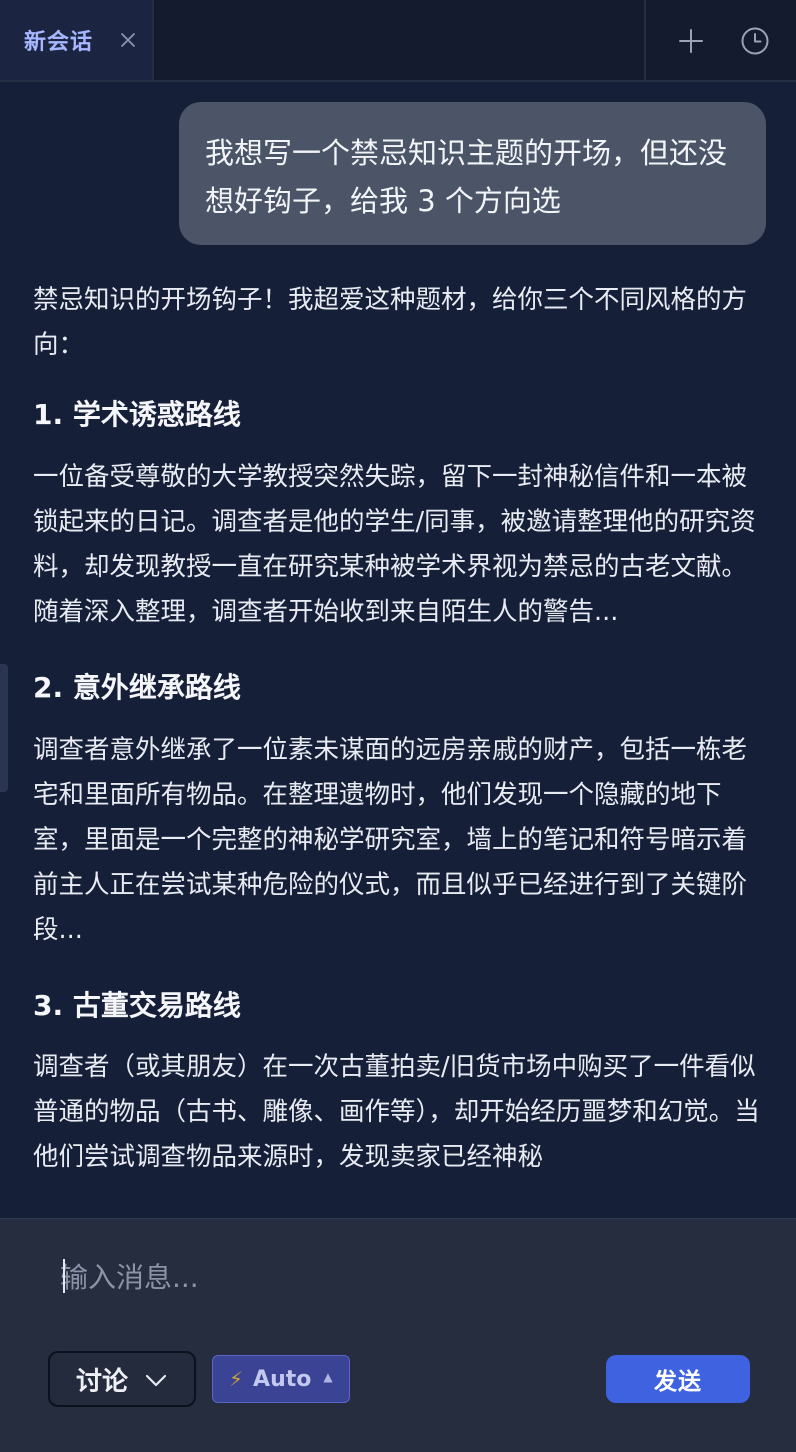 This screenshot has height=1452, width=796. I want to click on model-selector: ⚡ Auto ▲, so click(281, 1379).